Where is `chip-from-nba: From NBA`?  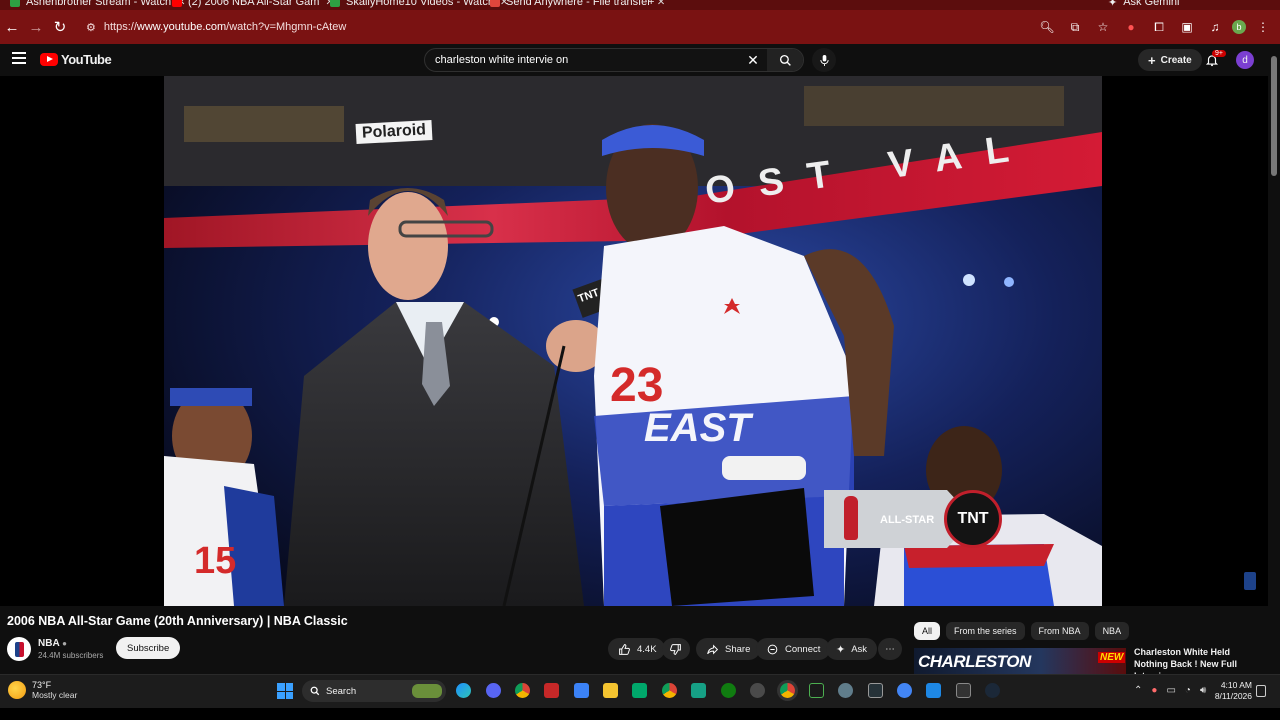
chip-from-nba: From NBA is located at coordinates (1059, 631).